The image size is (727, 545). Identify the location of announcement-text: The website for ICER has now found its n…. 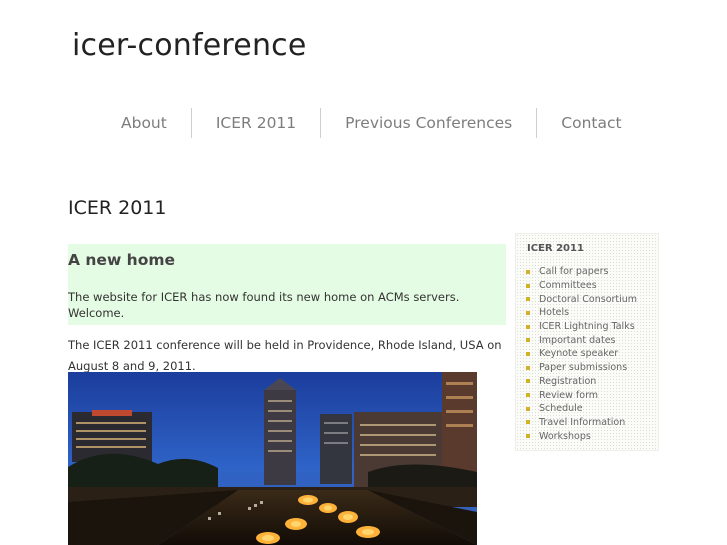
(264, 305).